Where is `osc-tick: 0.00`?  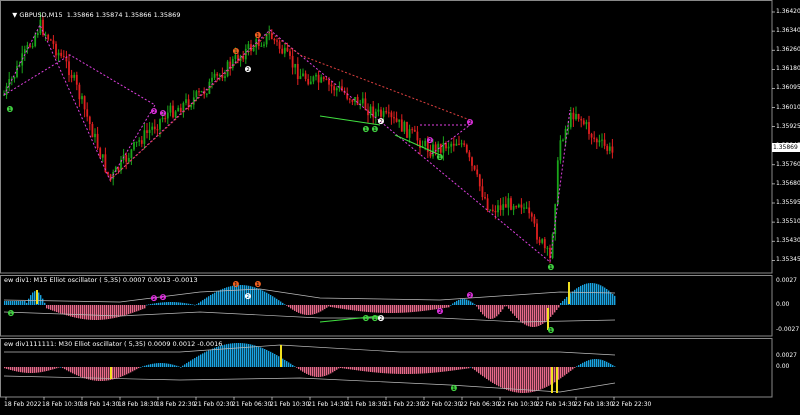 osc-tick: 0.00 is located at coordinates (783, 366).